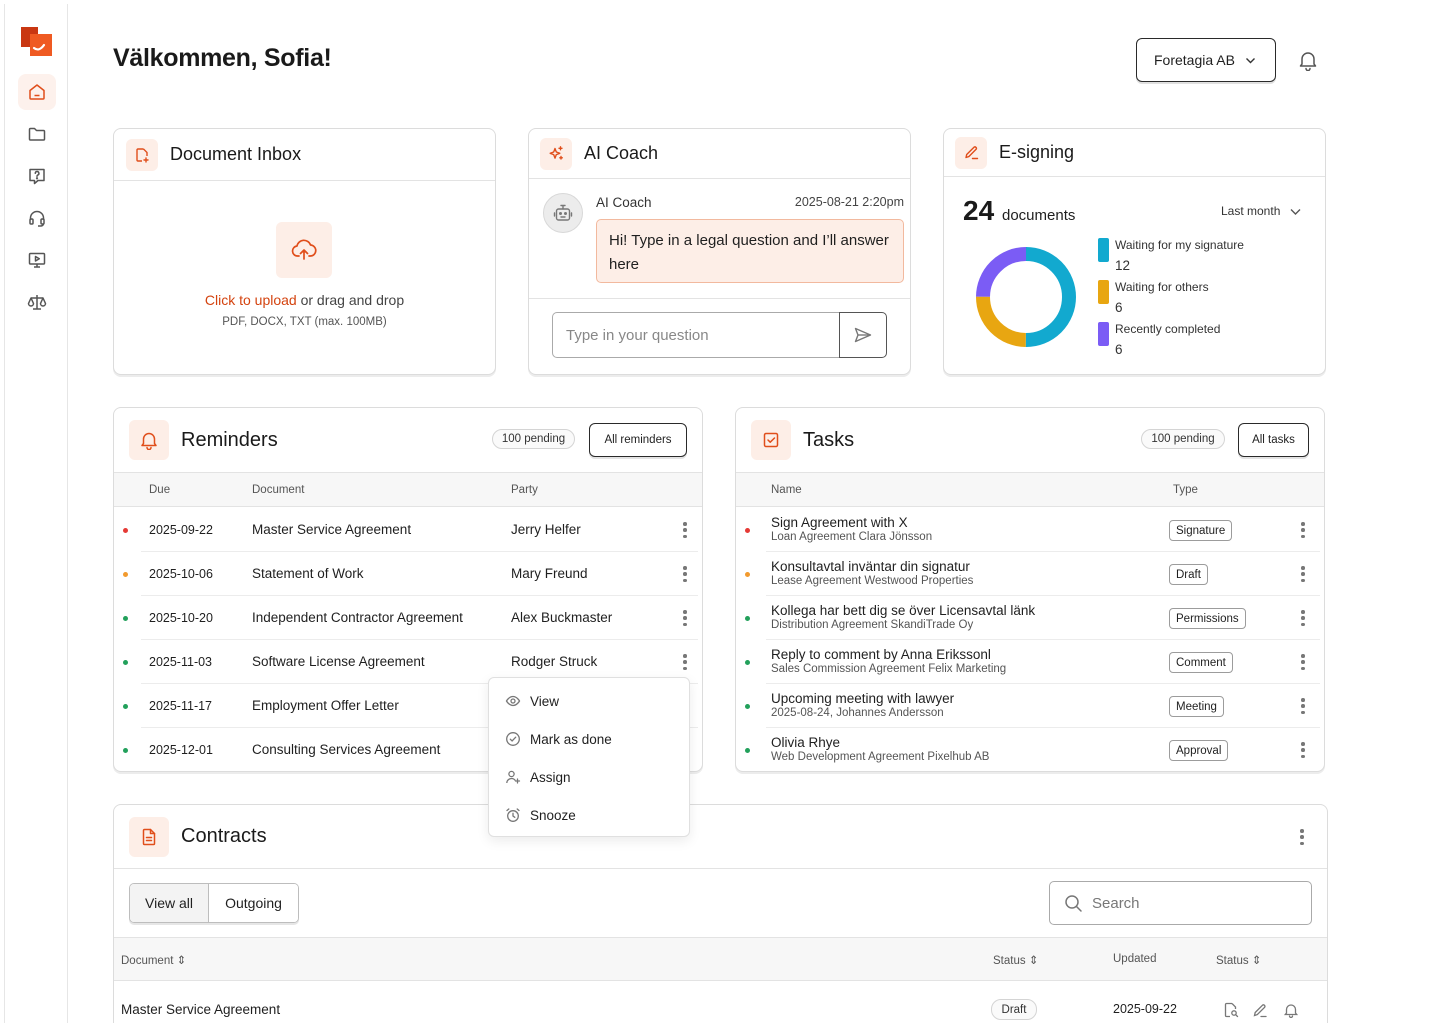  What do you see at coordinates (408, 574) in the screenshot?
I see `table-row: 2025-10-06 Statement of Work Mary Freund` at bounding box center [408, 574].